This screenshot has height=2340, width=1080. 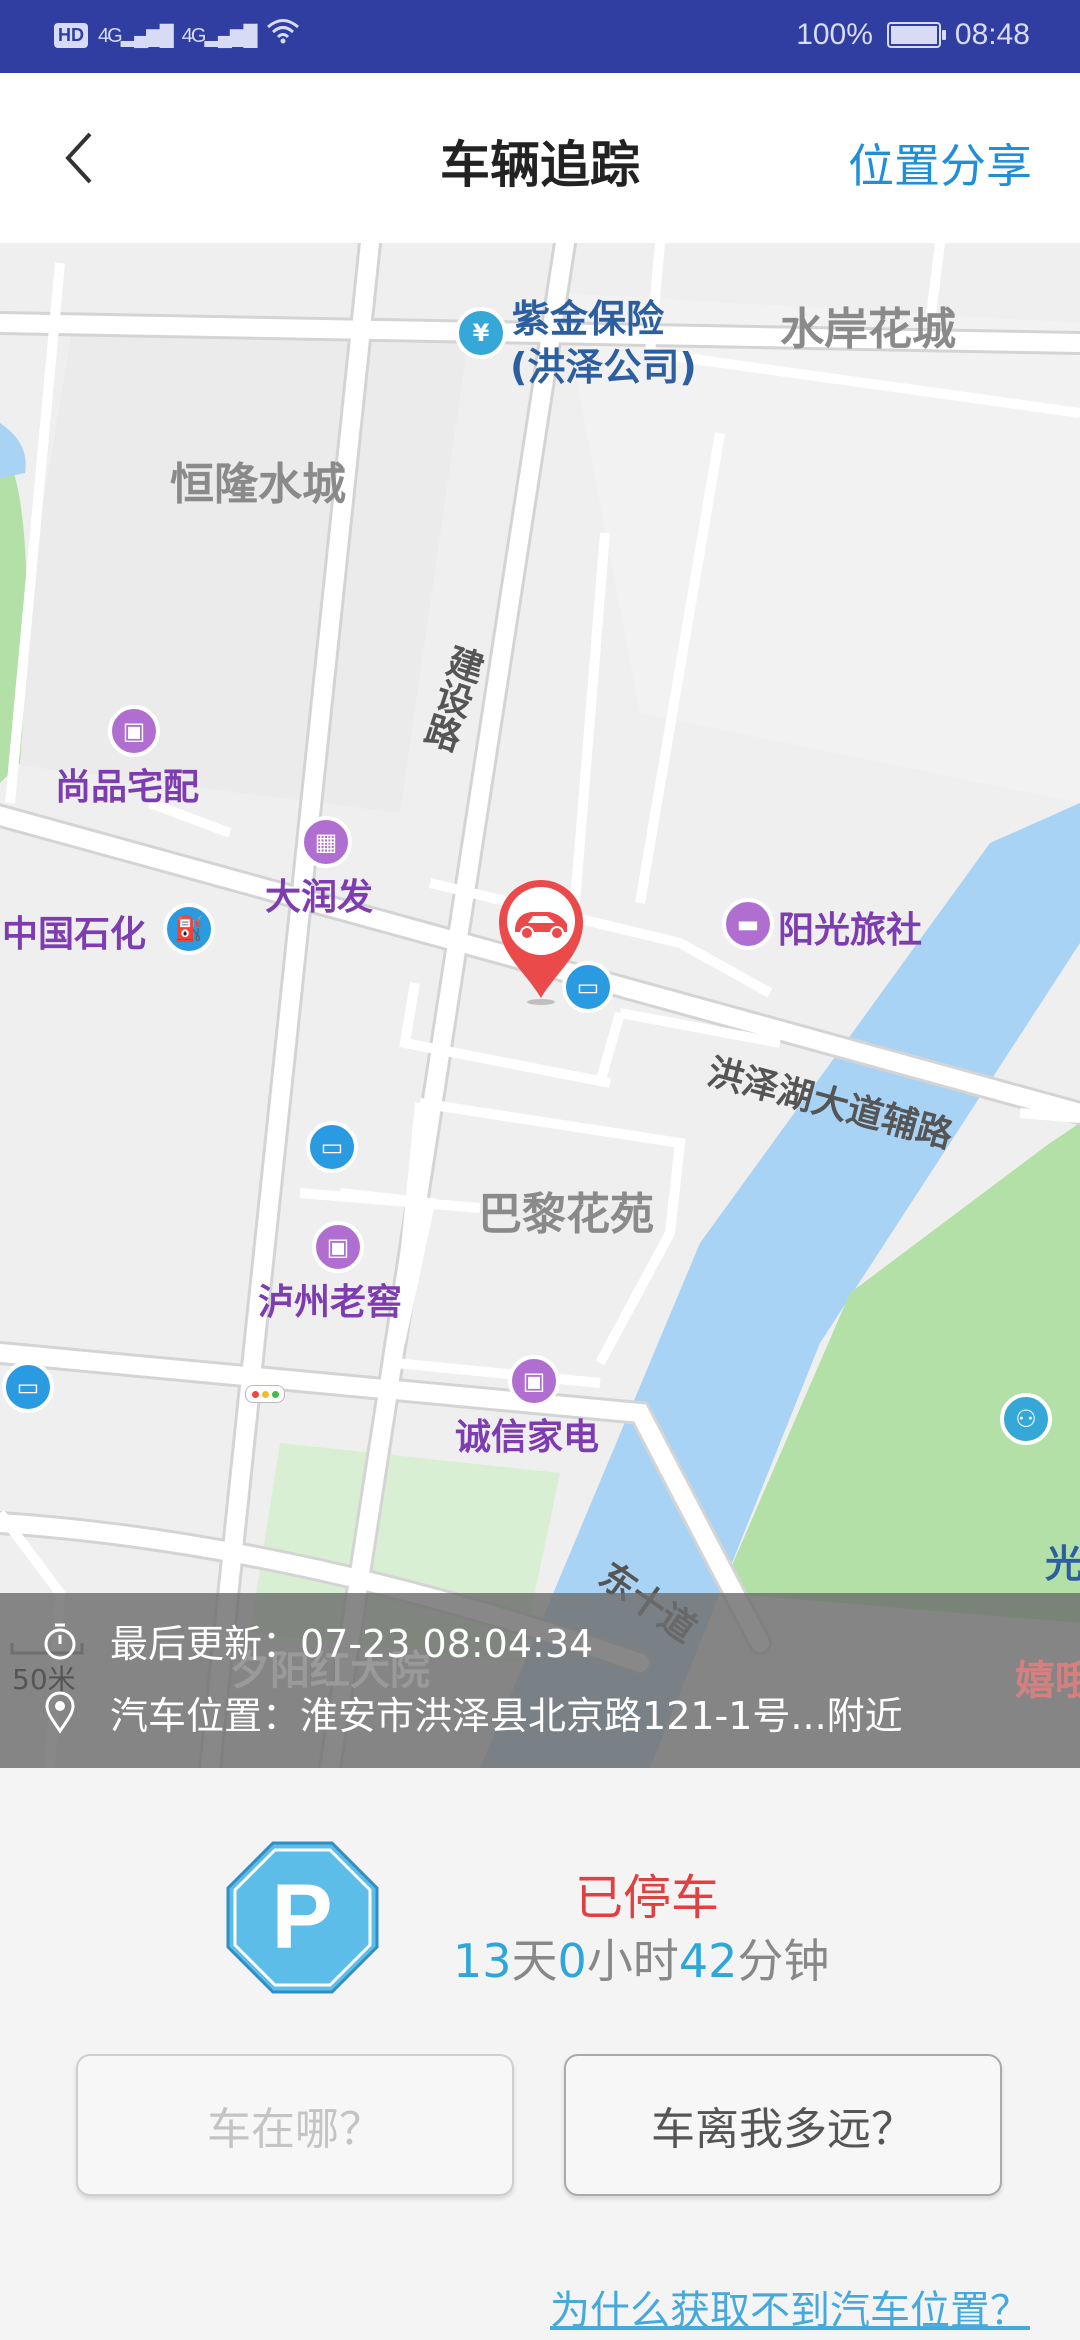 What do you see at coordinates (338, 1247) in the screenshot?
I see `shopping-bag-icon-2: ▣` at bounding box center [338, 1247].